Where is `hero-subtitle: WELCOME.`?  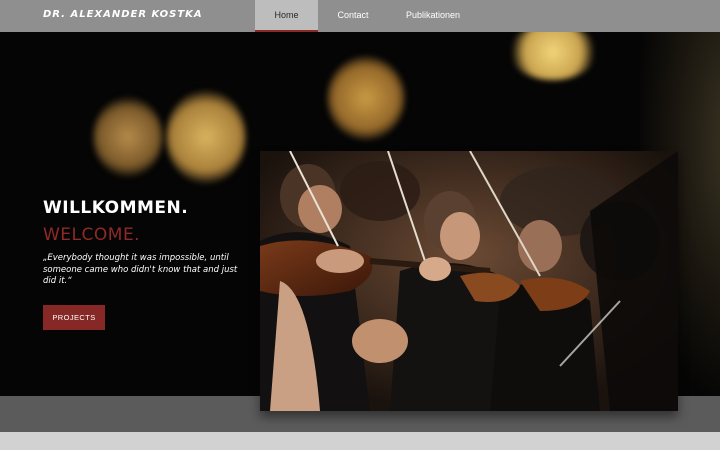
hero-subtitle: WELCOME. is located at coordinates (92, 235).